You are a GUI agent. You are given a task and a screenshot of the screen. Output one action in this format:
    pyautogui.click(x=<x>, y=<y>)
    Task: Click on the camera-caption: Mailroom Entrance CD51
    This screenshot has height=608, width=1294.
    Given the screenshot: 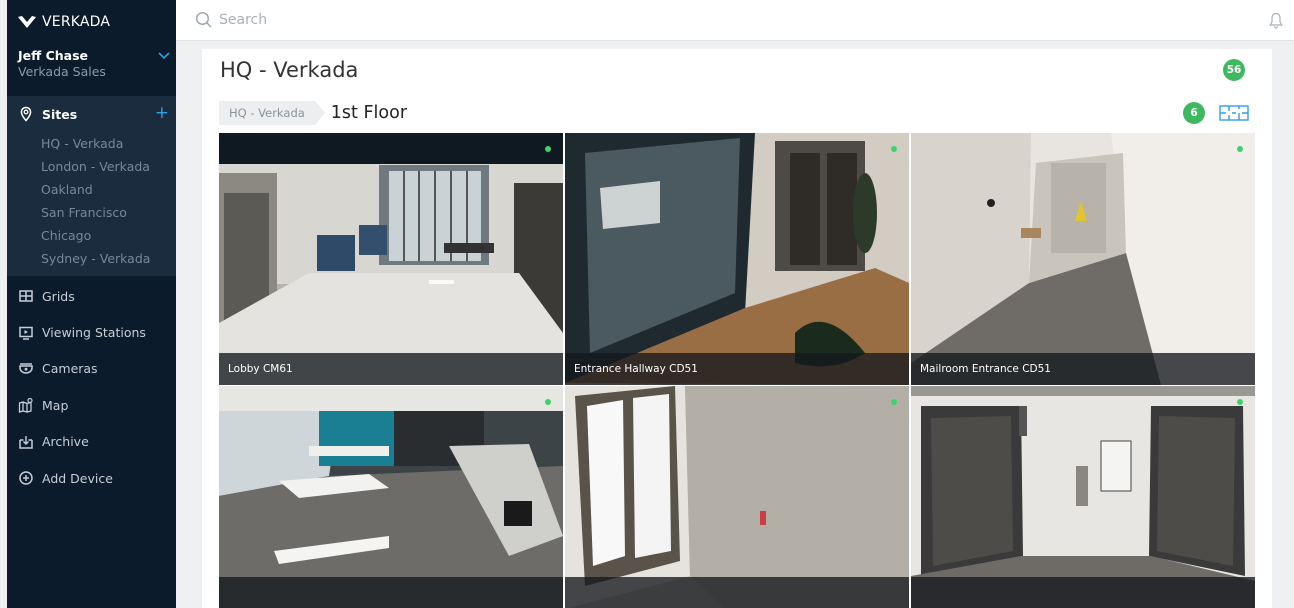 What is the action you would take?
    pyautogui.click(x=1083, y=369)
    